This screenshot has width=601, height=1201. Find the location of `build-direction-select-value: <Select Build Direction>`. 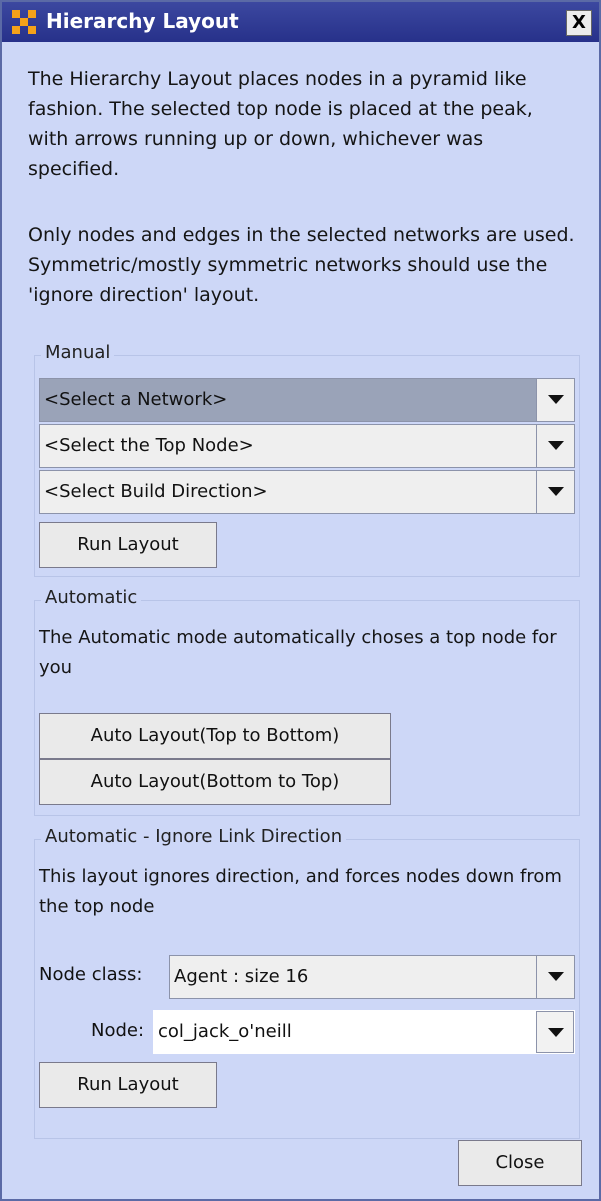

build-direction-select-value: <Select Build Direction> is located at coordinates (156, 491).